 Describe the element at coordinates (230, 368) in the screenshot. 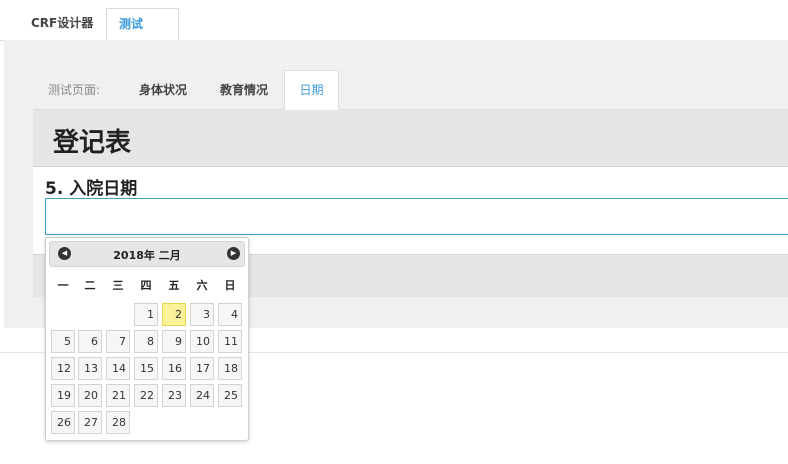

I see `day-cell: 18` at that location.